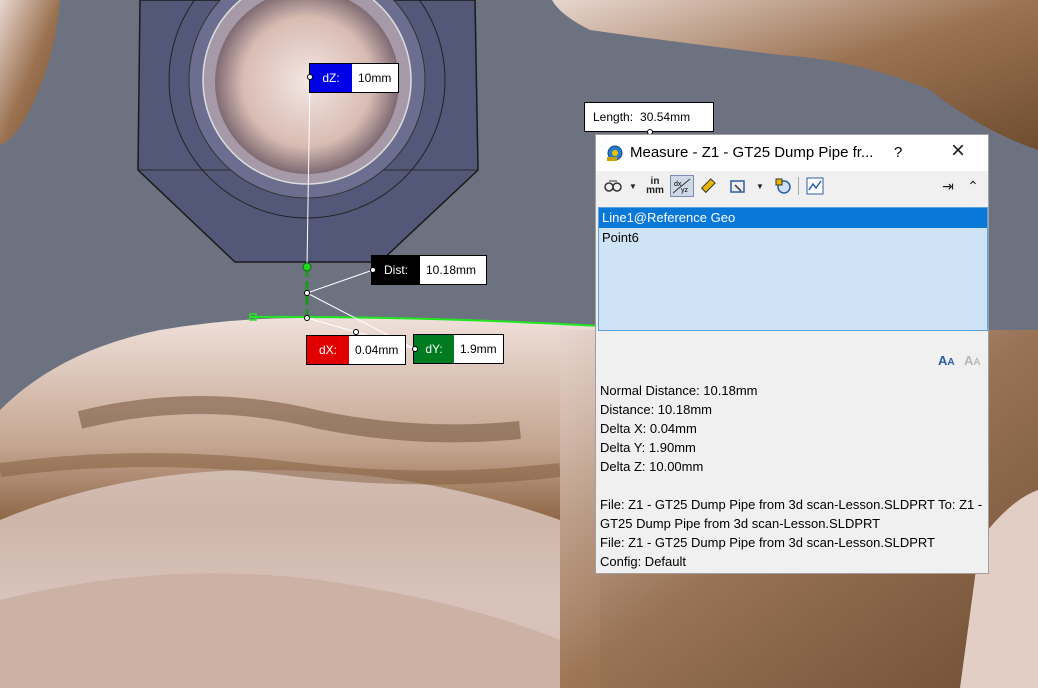 Image resolution: width=1038 pixels, height=688 pixels. Describe the element at coordinates (679, 390) in the screenshot. I see `normal-distance-result: Normal Distance: 10.18mm` at that location.